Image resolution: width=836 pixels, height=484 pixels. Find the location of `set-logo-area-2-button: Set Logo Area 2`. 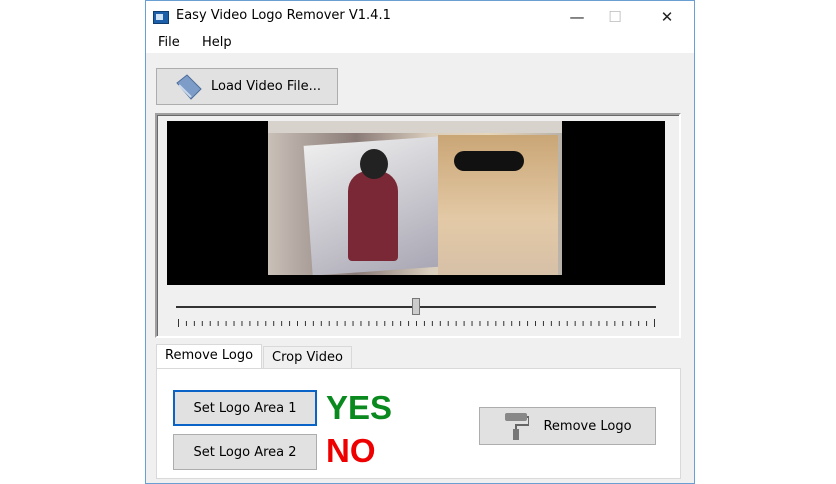

set-logo-area-2-button: Set Logo Area 2 is located at coordinates (245, 452).